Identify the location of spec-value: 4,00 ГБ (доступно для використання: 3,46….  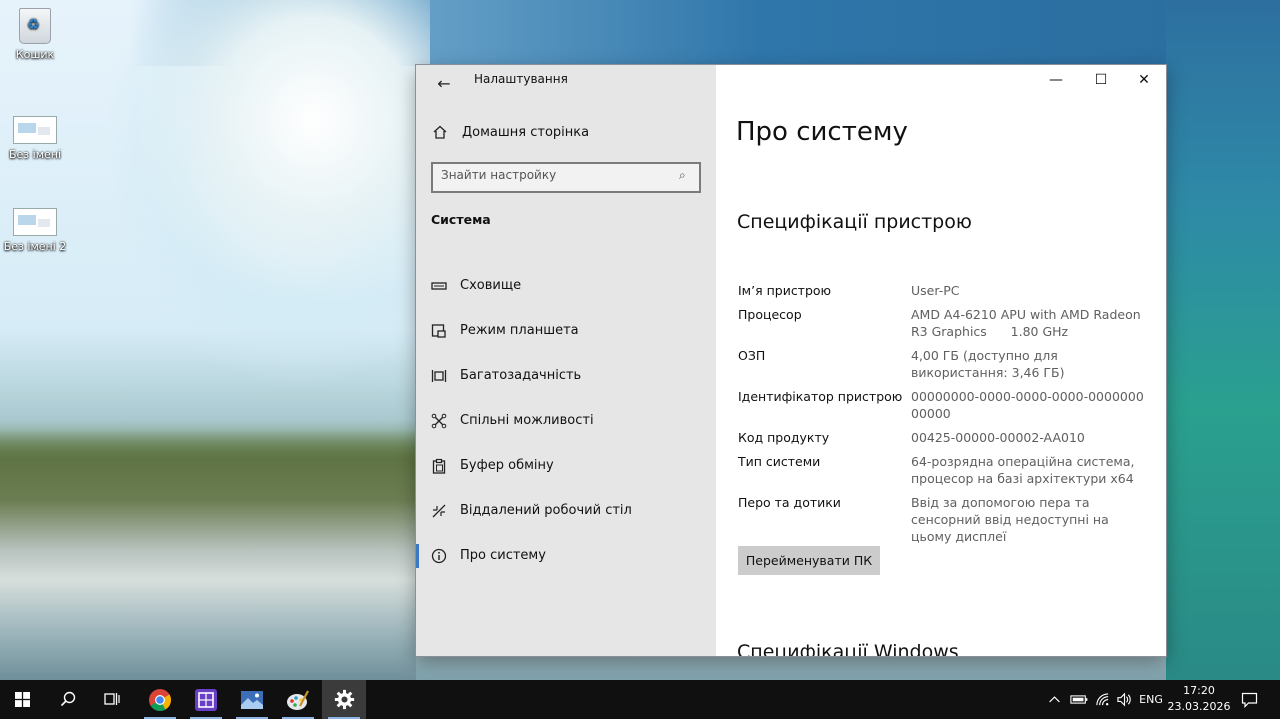
(988, 364).